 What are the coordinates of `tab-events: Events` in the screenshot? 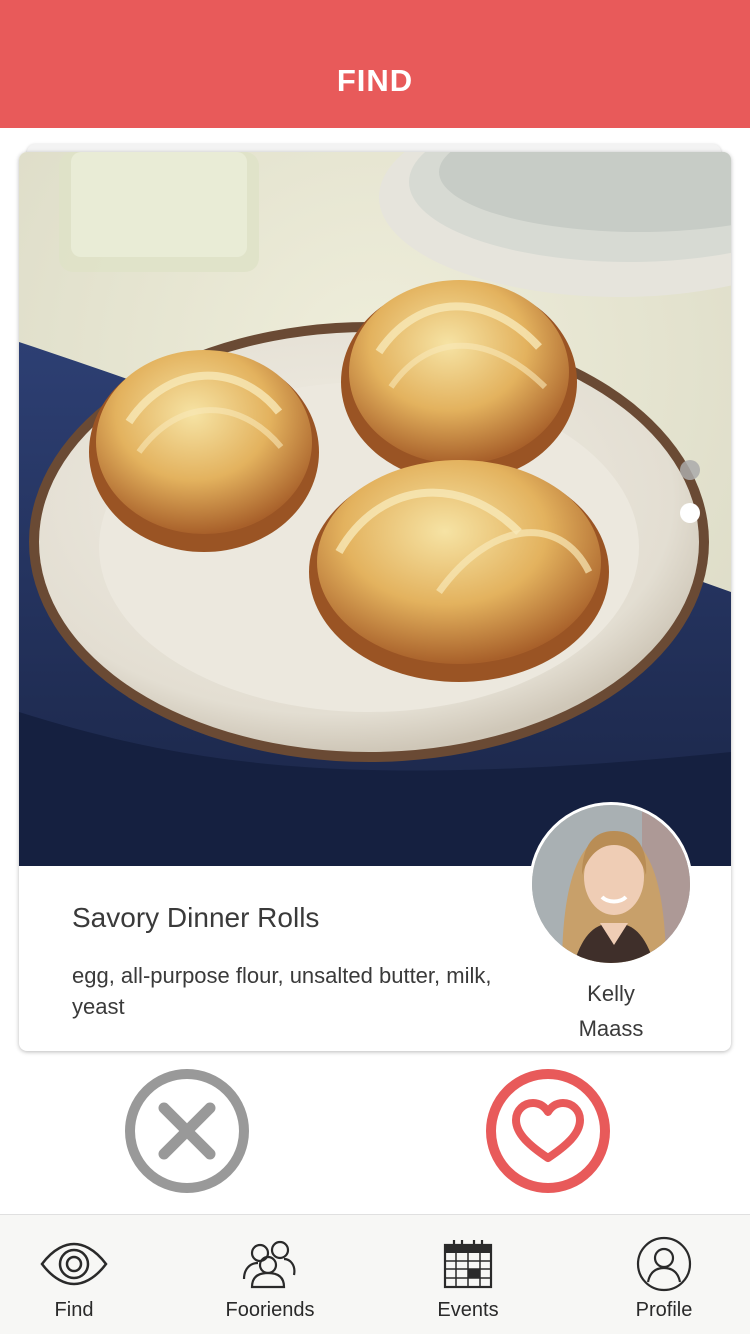 It's located at (468, 1275).